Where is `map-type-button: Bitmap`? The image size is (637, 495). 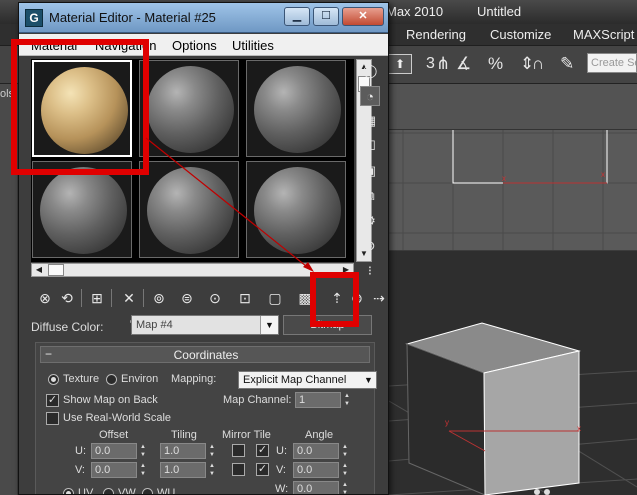
map-type-button: Bitmap is located at coordinates (327, 325).